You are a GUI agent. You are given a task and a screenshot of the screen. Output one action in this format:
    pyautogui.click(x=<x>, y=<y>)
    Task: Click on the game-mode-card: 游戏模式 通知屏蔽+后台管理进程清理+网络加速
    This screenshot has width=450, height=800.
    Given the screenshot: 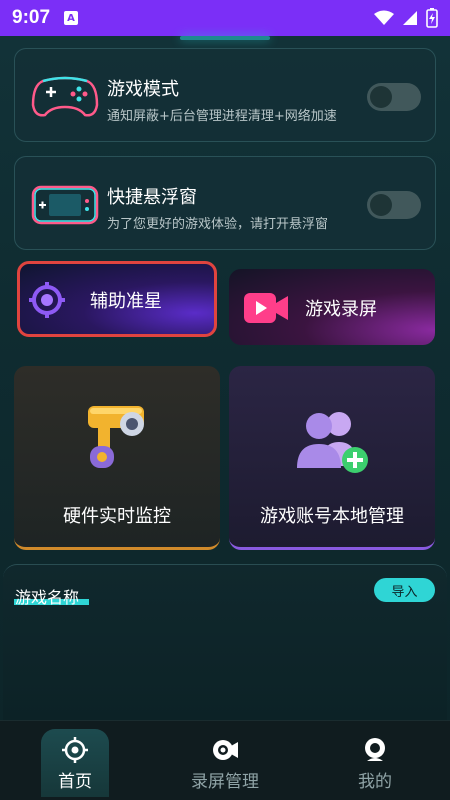 What is the action you would take?
    pyautogui.click(x=225, y=95)
    